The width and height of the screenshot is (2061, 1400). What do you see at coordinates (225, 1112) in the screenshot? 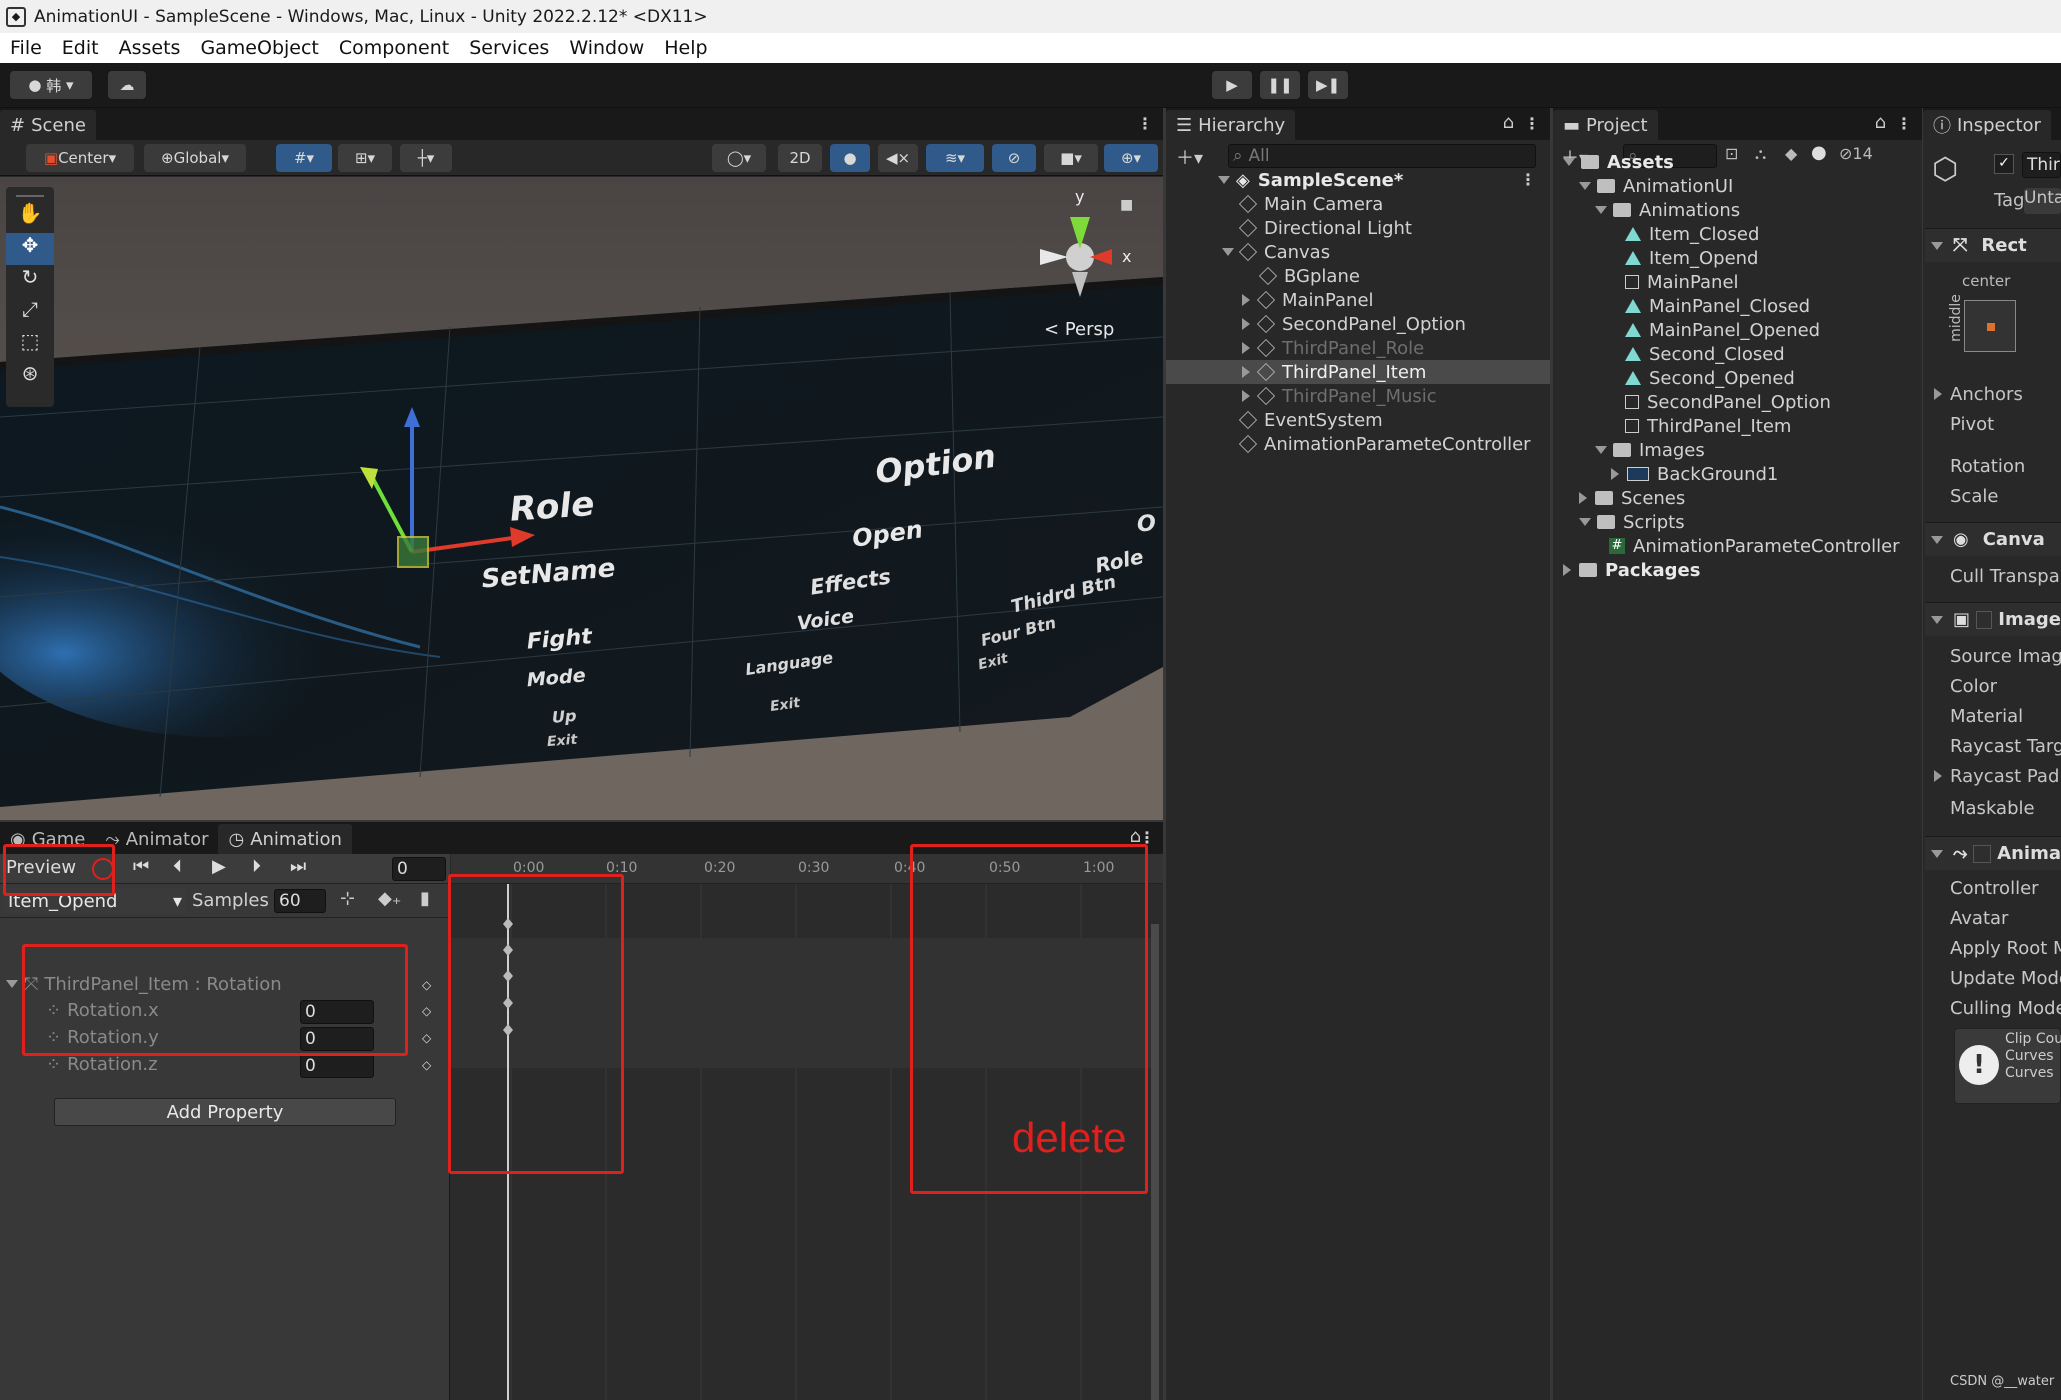
I see `add-property-button: Add Property` at bounding box center [225, 1112].